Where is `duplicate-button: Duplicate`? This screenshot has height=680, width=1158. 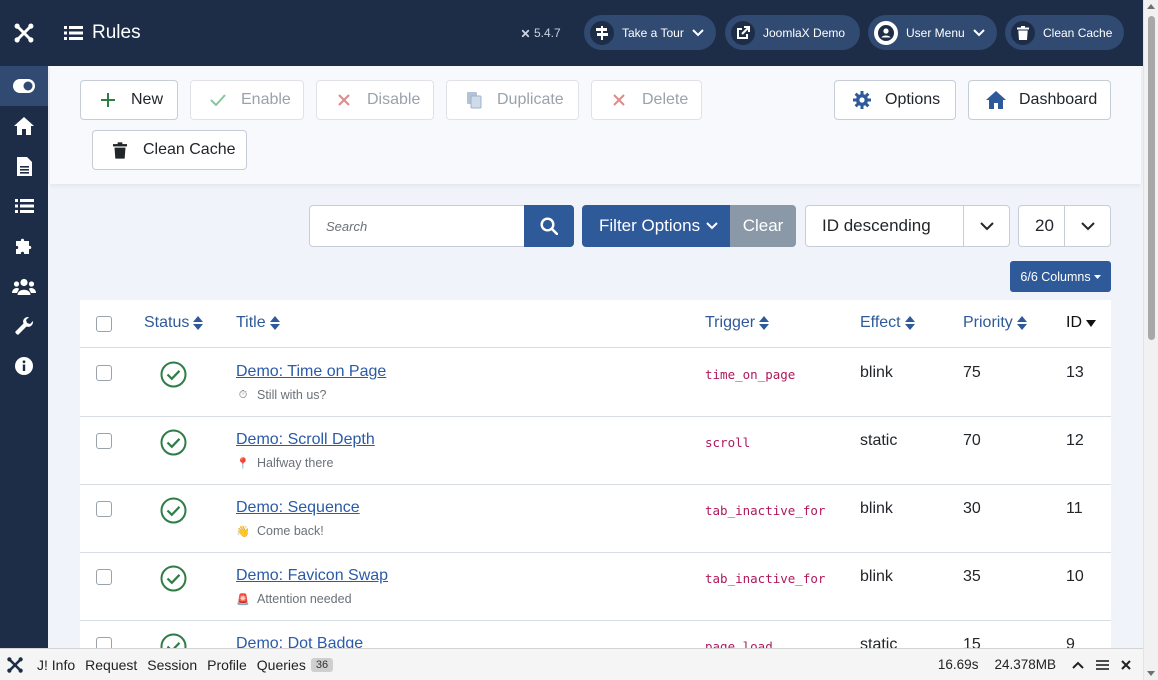 duplicate-button: Duplicate is located at coordinates (512, 100).